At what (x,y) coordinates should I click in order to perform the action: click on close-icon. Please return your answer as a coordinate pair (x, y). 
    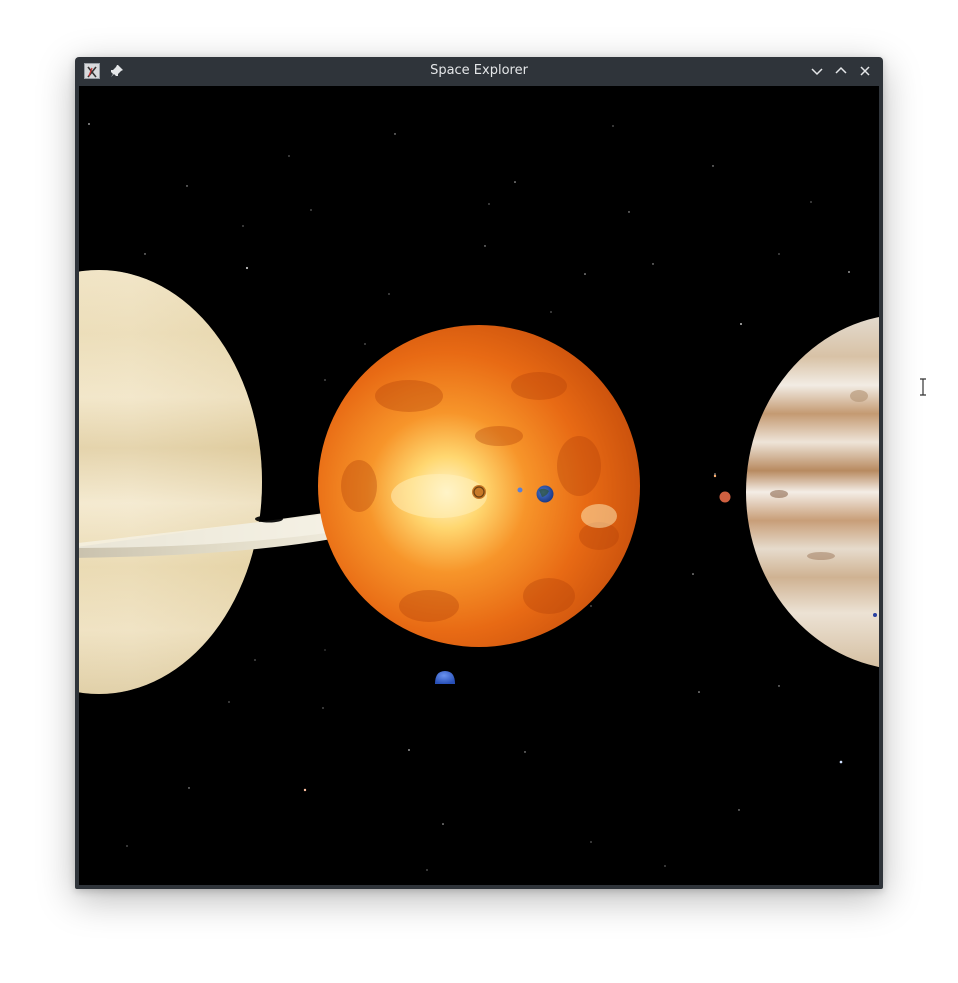
    Looking at the image, I should click on (865, 71).